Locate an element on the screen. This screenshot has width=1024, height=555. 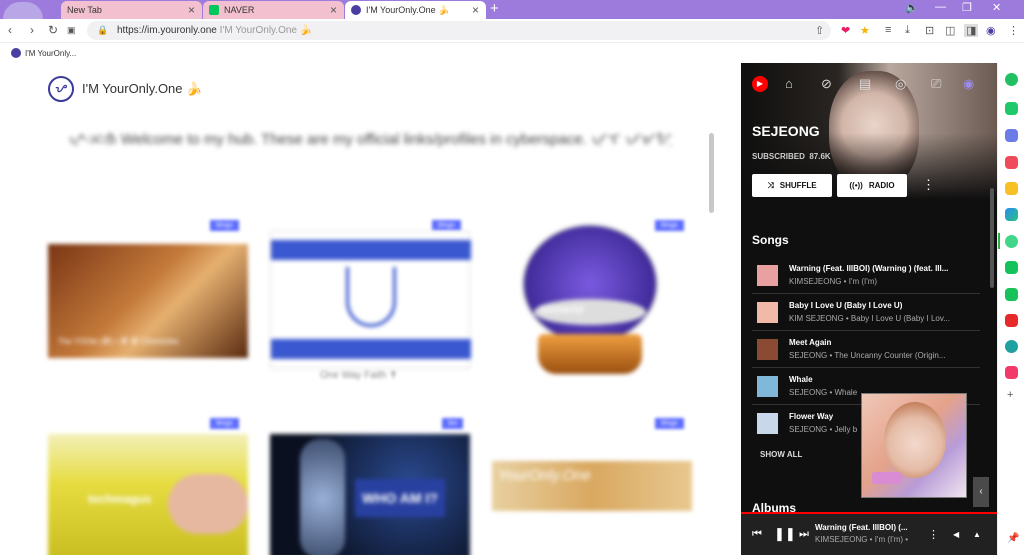
radio-label: RADIO is located at coordinates (881, 185).